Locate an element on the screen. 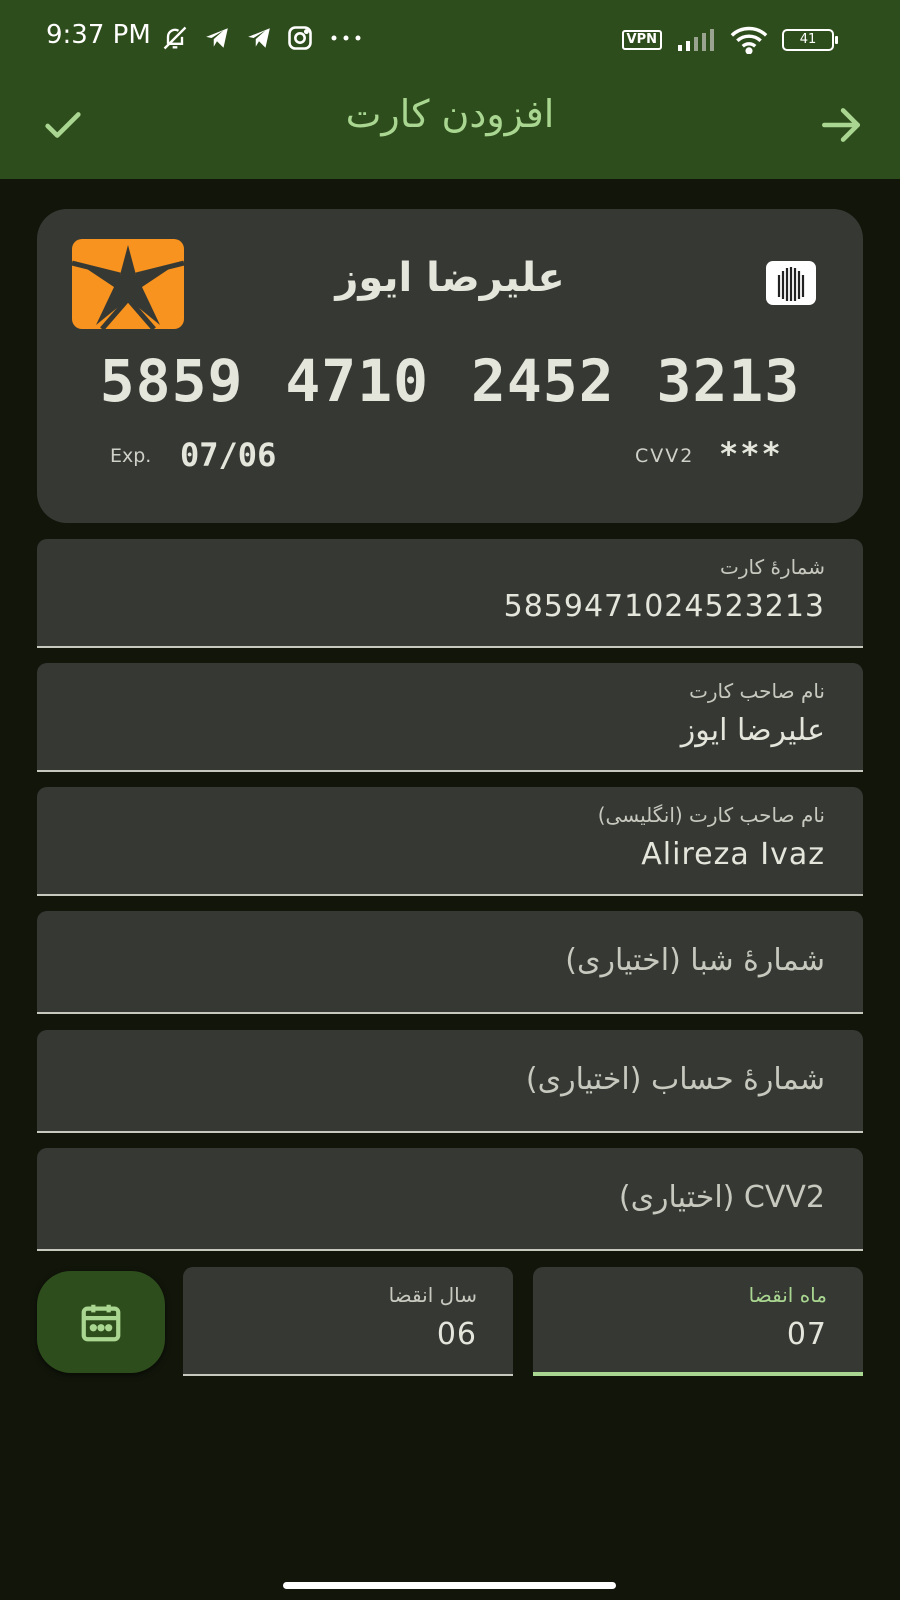 This screenshot has width=900, height=1600. card-number-field: شمارهٔ کارت 5859471024523213 is located at coordinates (450, 593).